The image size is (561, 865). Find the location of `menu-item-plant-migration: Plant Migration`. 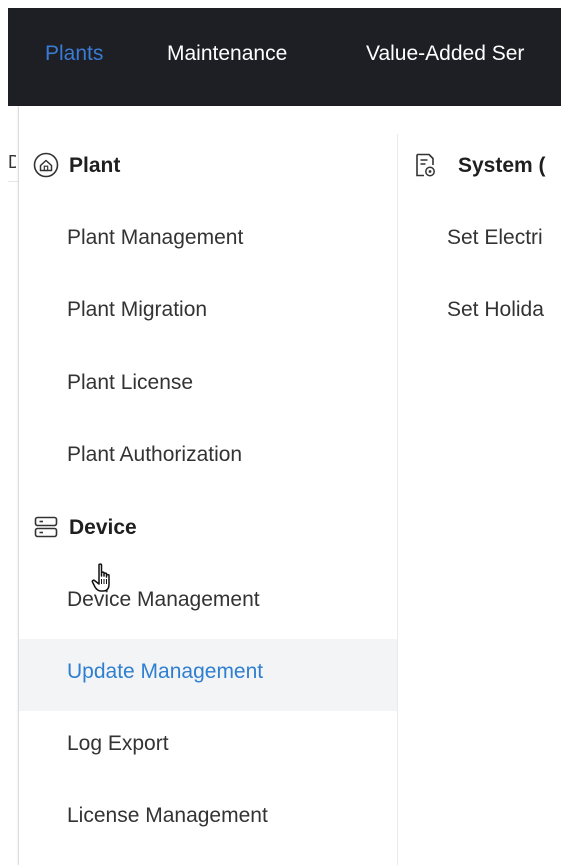

menu-item-plant-migration: Plant Migration is located at coordinates (137, 310).